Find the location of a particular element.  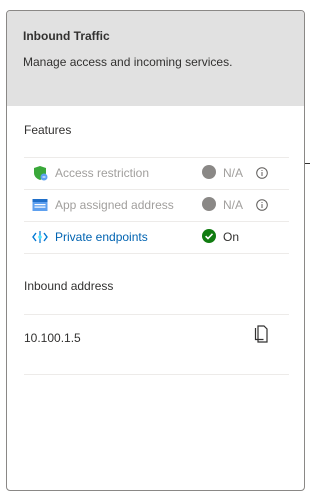

private-endpoints-link: Private endpoints is located at coordinates (101, 237).